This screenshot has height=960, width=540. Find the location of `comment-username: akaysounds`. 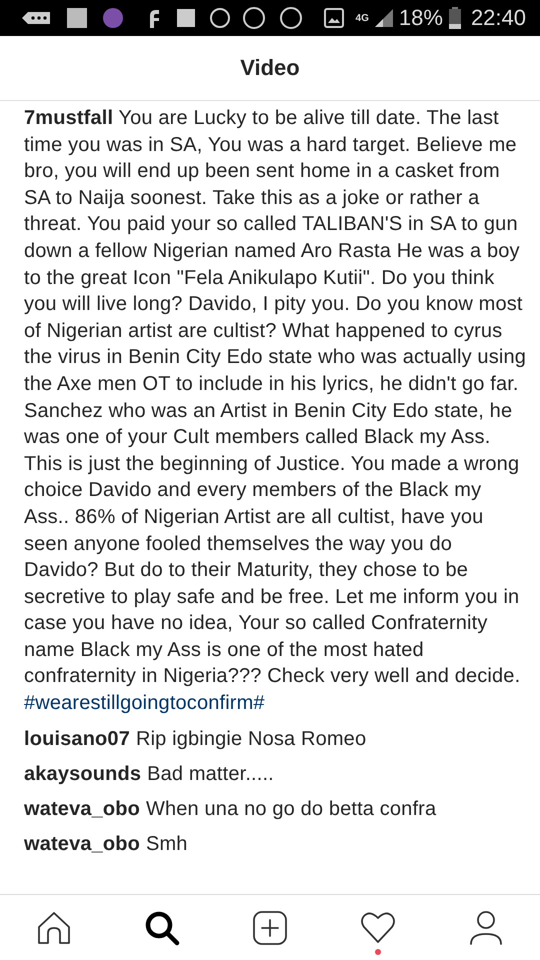

comment-username: akaysounds is located at coordinates (83, 773).